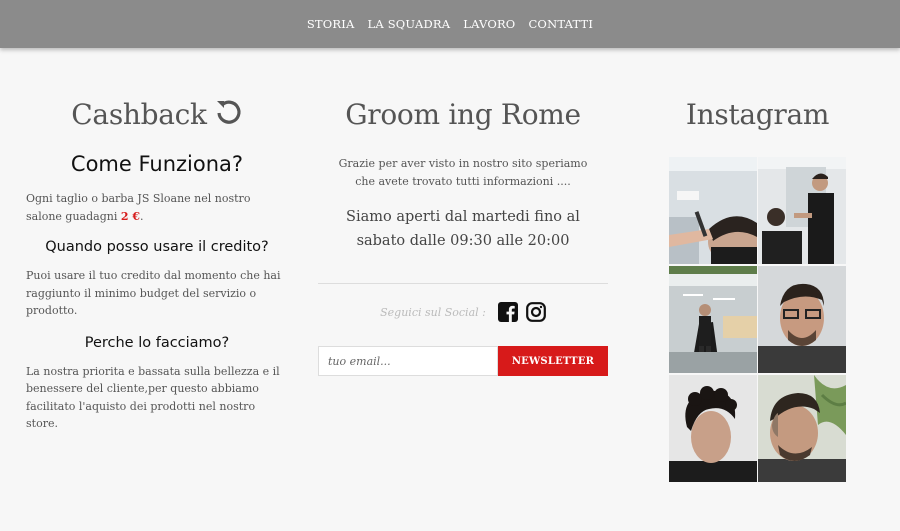  I want to click on cashback-amount: 2 €, so click(130, 216).